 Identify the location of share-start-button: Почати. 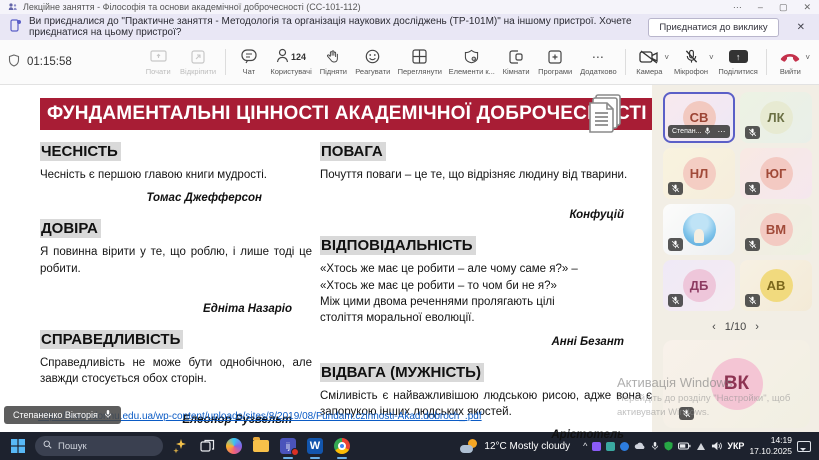
(158, 62).